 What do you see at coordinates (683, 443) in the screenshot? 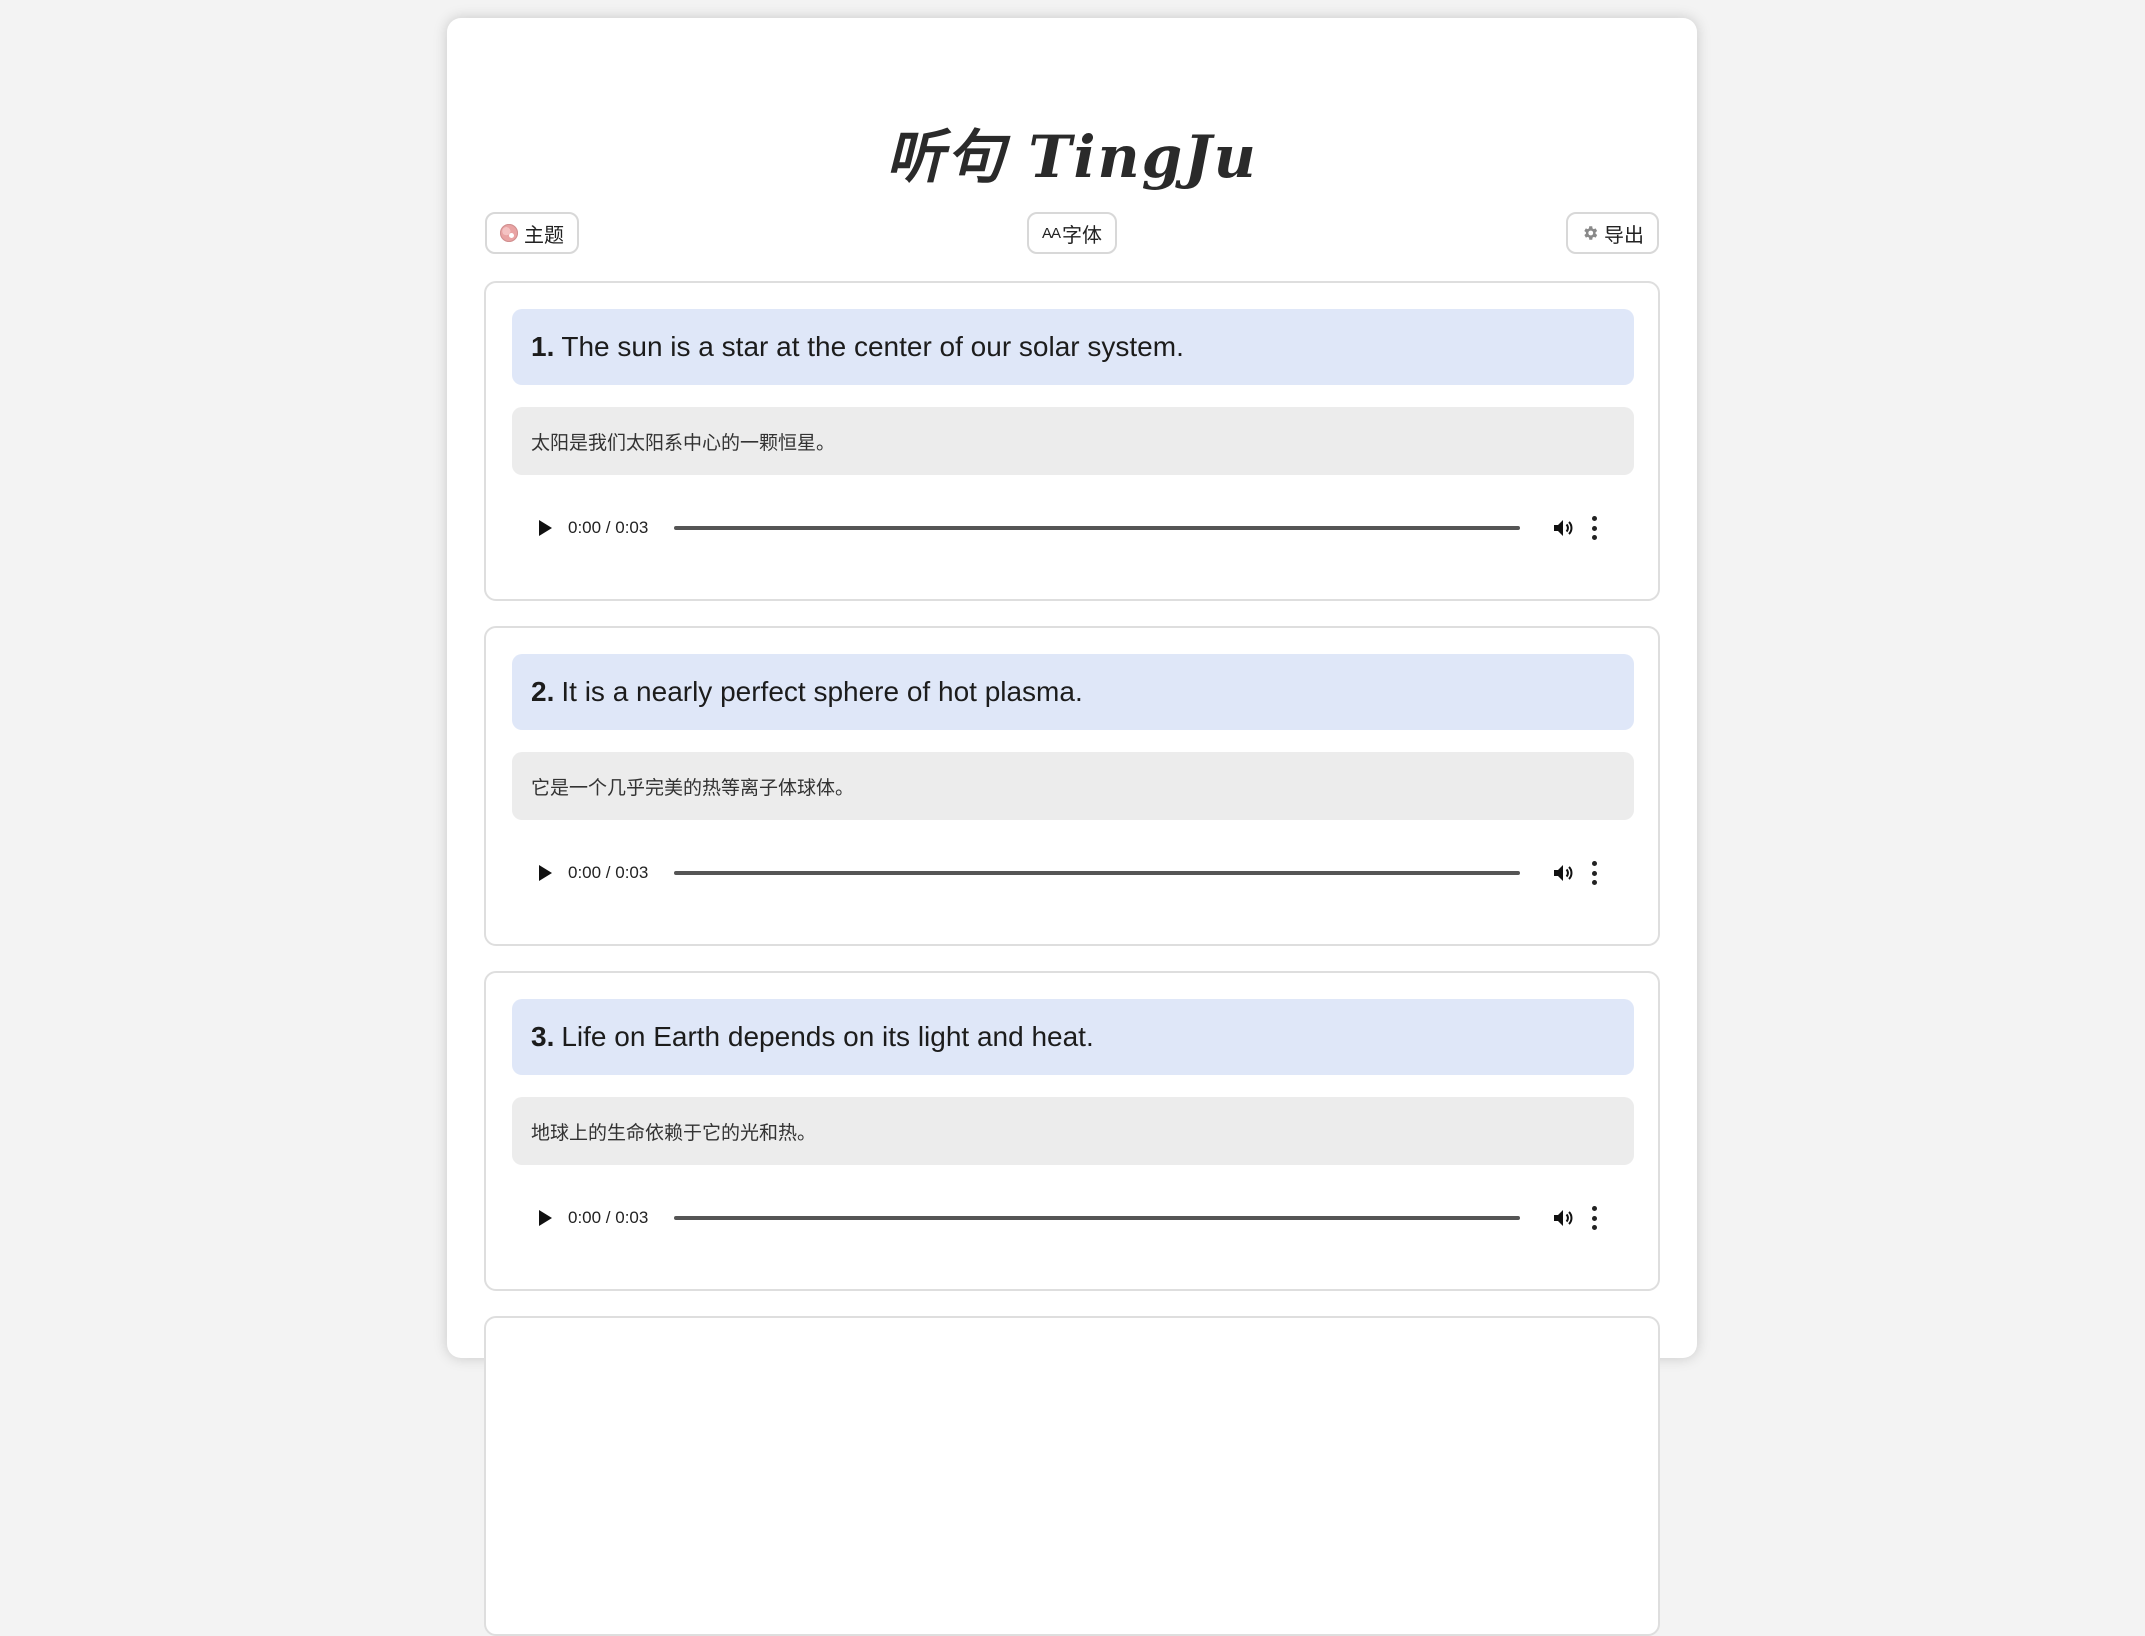
I see `translation-text: 太阳是我们太阳系中心的一颗恒星。` at bounding box center [683, 443].